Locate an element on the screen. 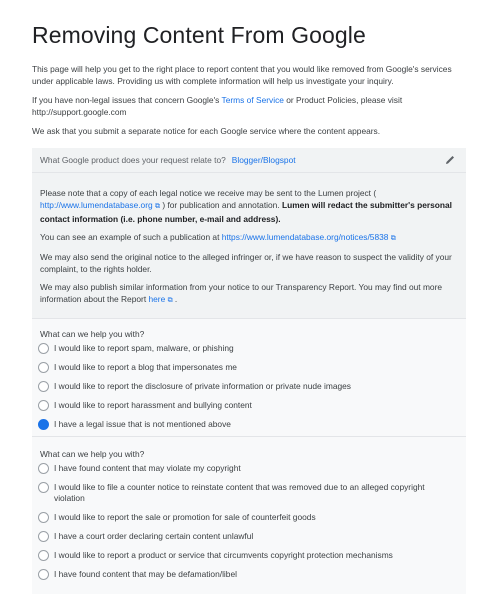 The image size is (495, 600). pencil-icon is located at coordinates (450, 160).